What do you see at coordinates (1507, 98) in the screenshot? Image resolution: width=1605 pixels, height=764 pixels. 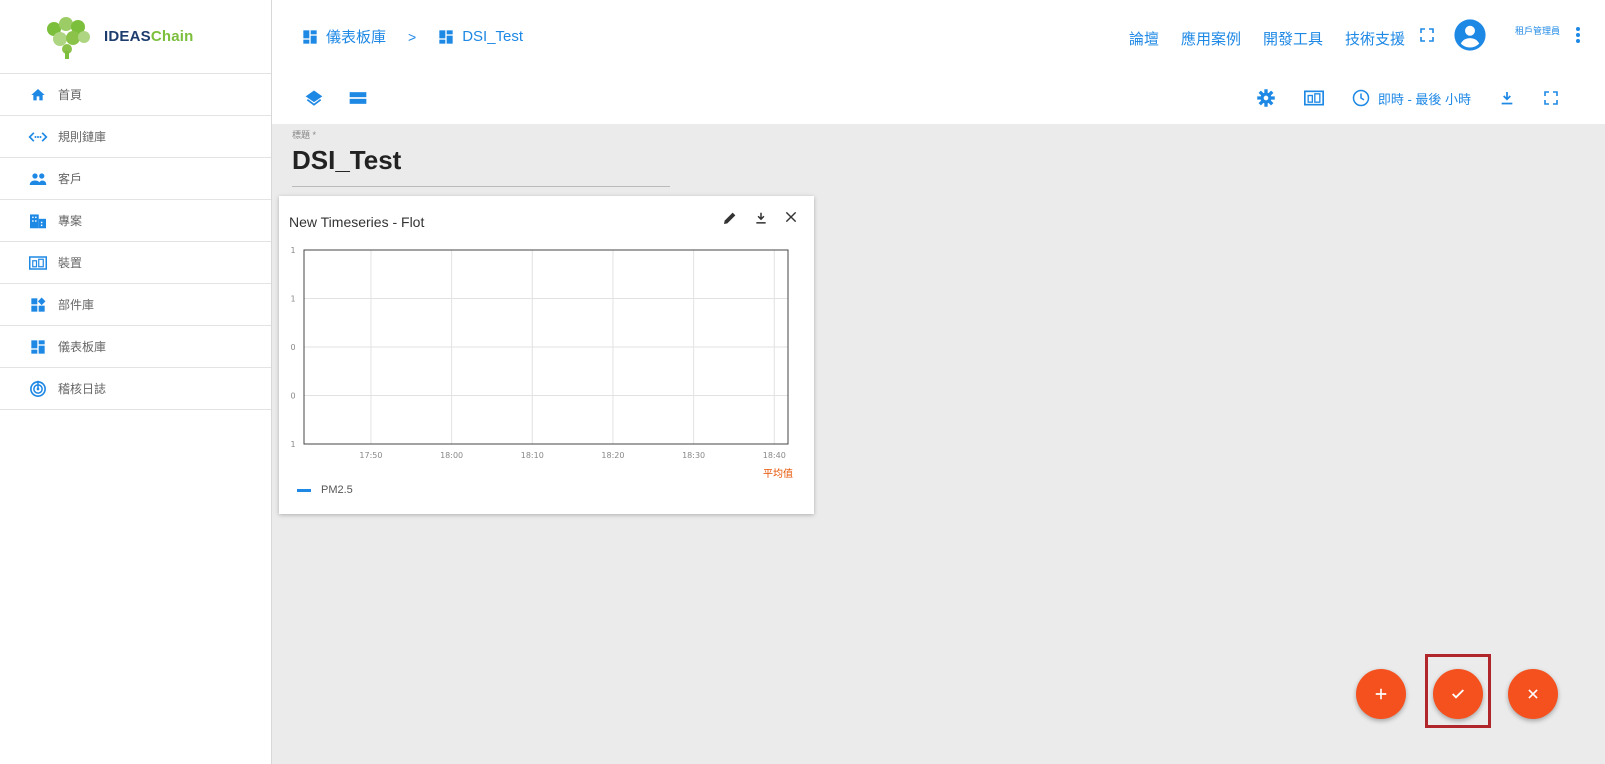 I see `download-icon` at bounding box center [1507, 98].